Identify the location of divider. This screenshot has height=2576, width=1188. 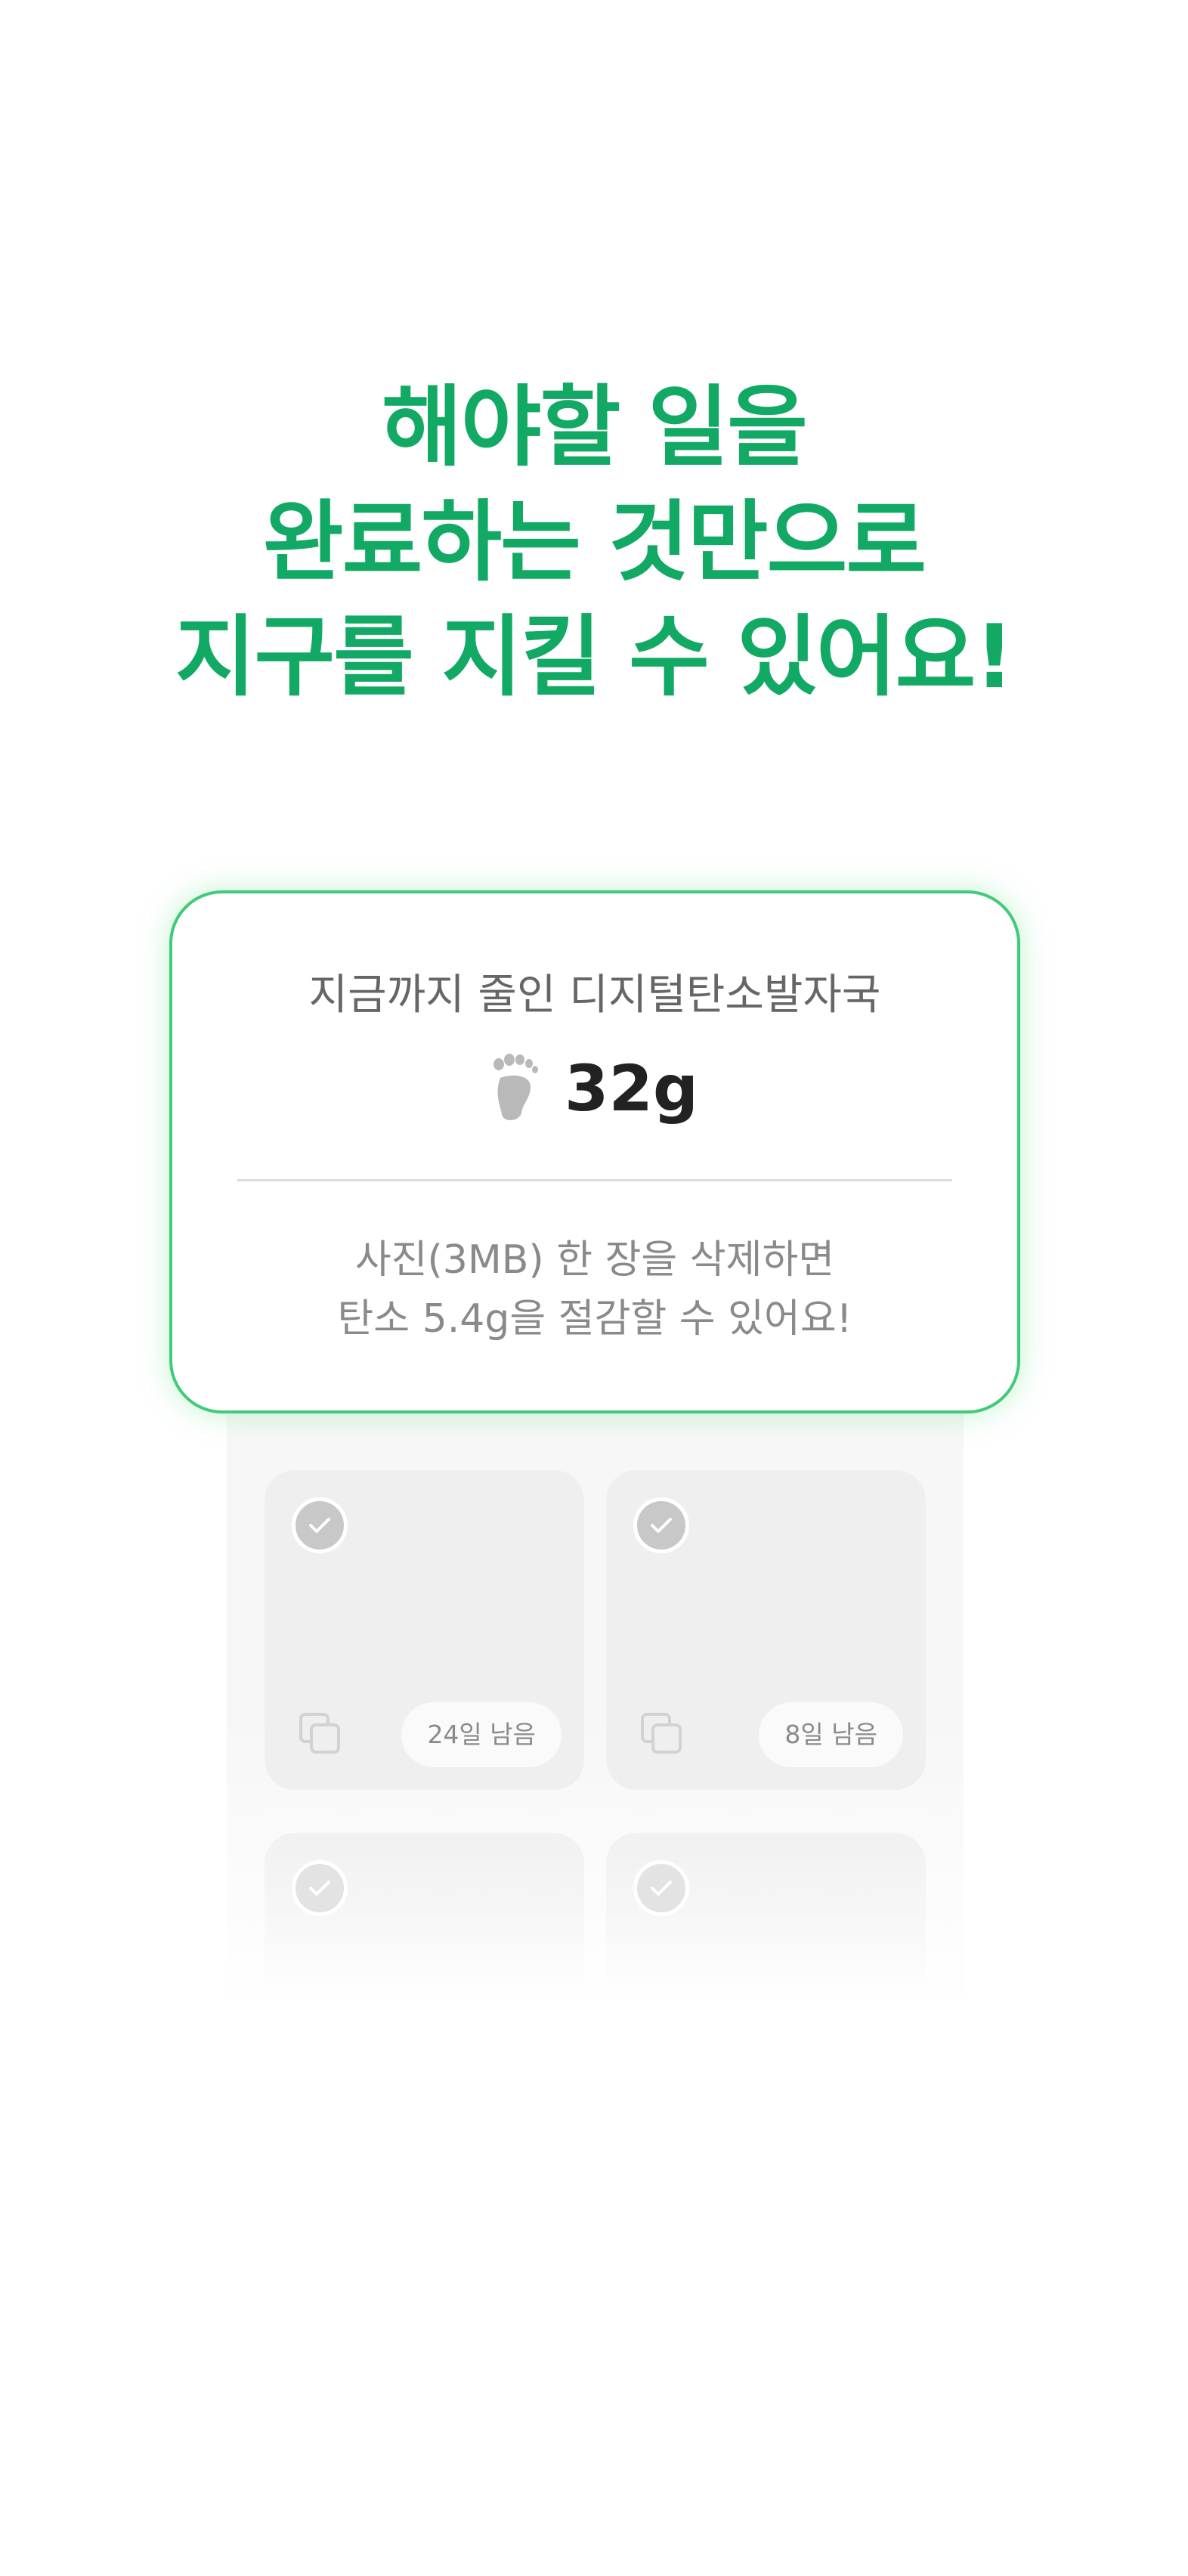
(594, 1180).